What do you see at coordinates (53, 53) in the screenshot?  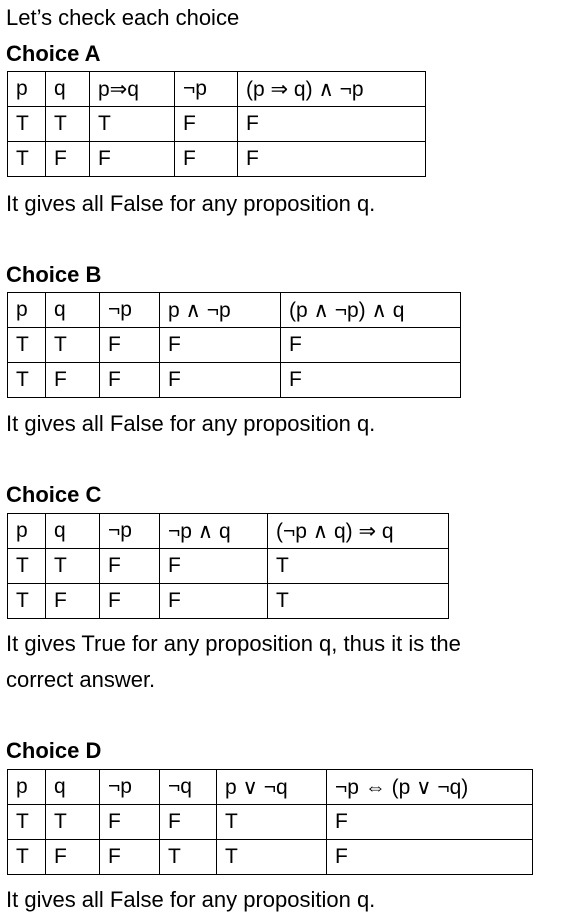 I see `choice-a-heading: Choice A` at bounding box center [53, 53].